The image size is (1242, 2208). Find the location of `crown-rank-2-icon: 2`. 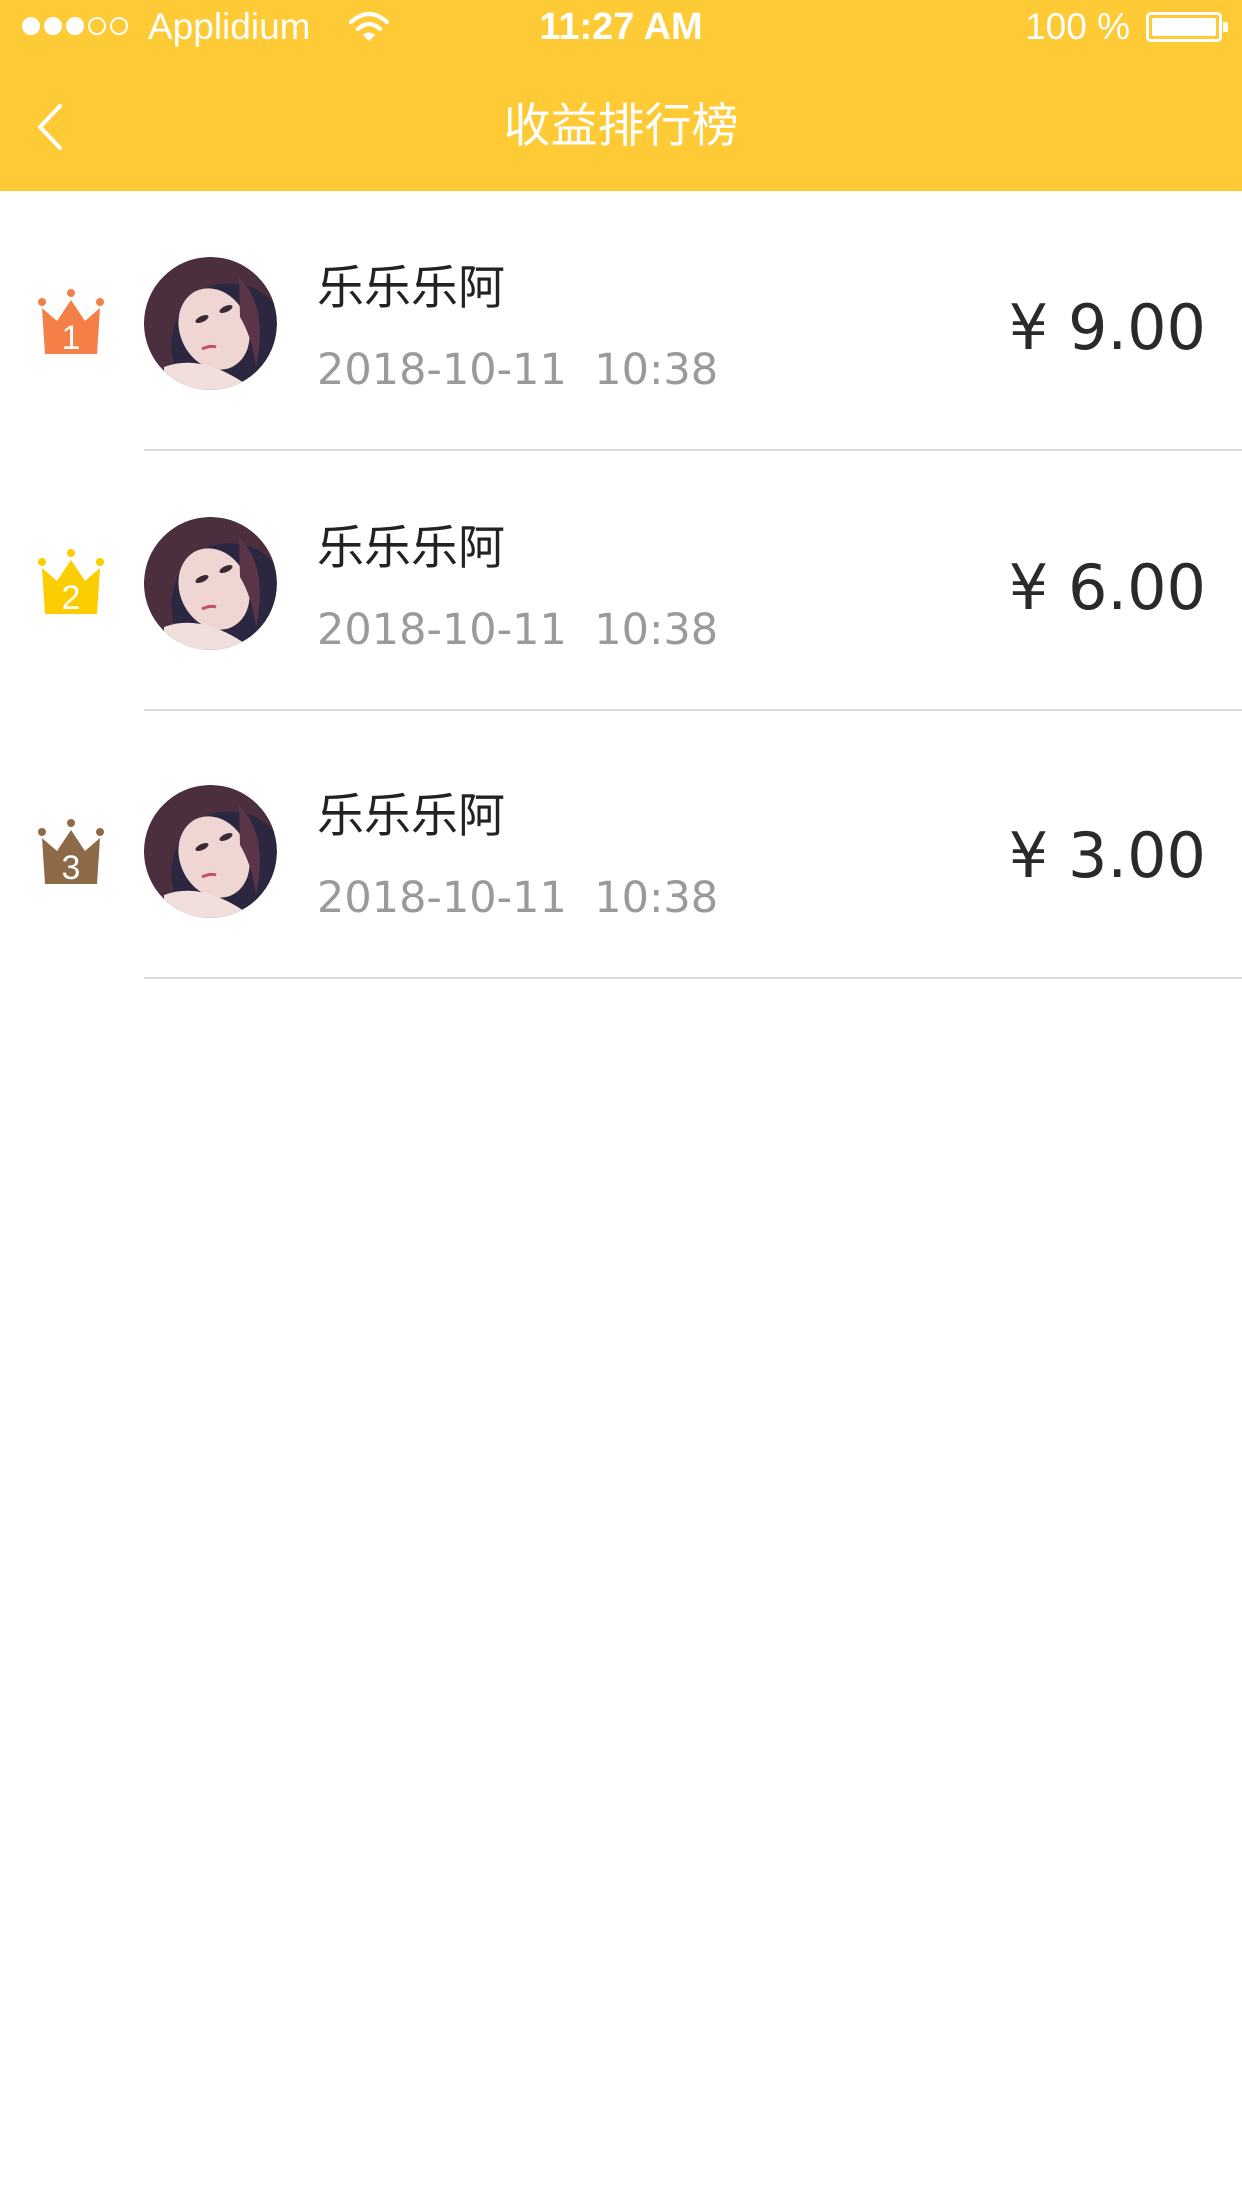

crown-rank-2-icon: 2 is located at coordinates (71, 581).